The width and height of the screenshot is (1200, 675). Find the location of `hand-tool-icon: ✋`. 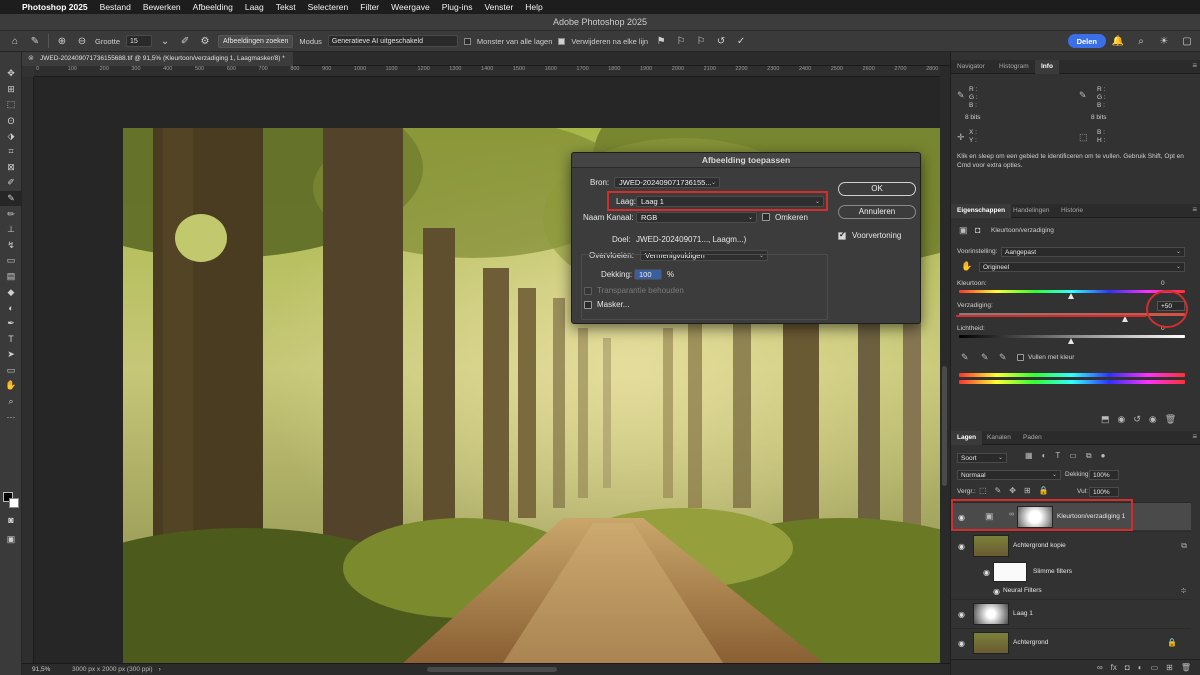

hand-tool-icon: ✋ is located at coordinates (11, 386).